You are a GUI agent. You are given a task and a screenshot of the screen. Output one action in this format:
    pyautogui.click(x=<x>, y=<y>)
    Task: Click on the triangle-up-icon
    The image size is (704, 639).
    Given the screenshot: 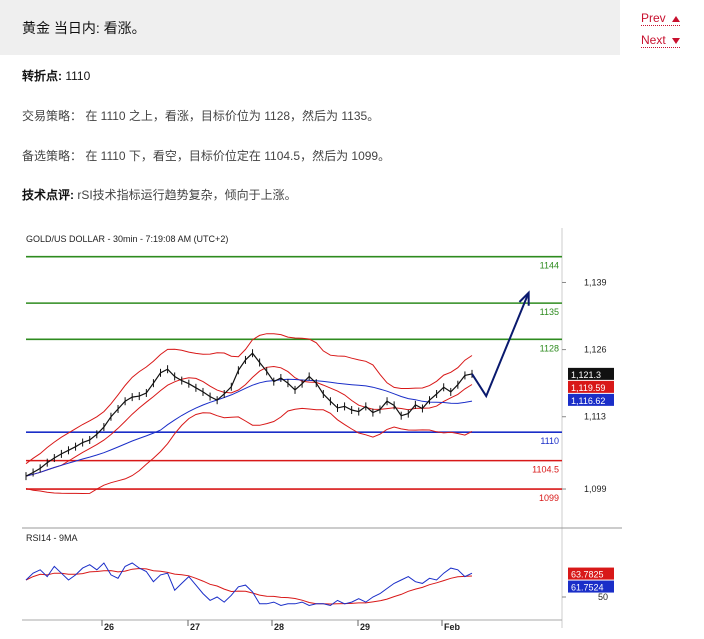 What is the action you would take?
    pyautogui.click(x=675, y=18)
    